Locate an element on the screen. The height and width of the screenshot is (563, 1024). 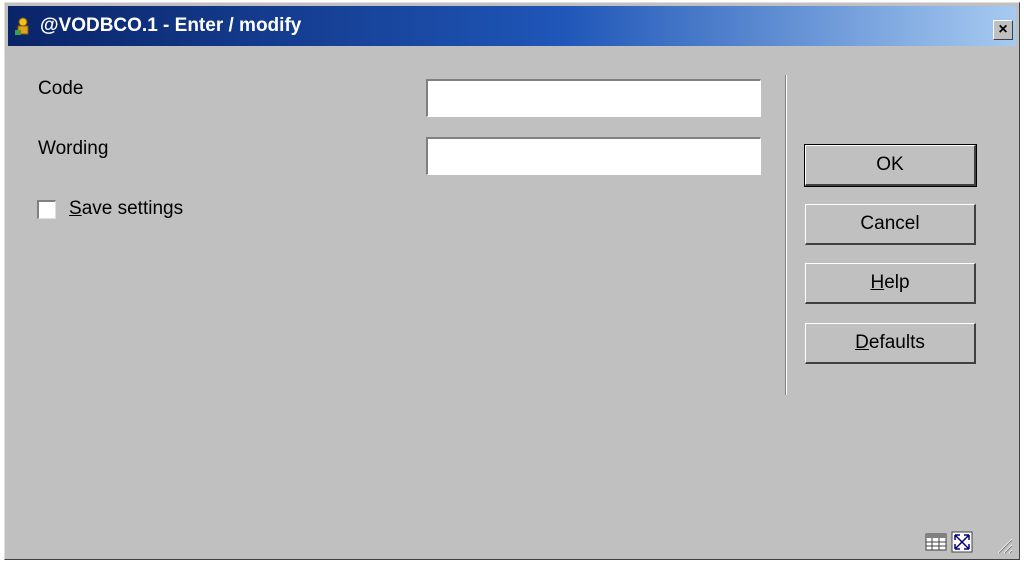
code-label: Code is located at coordinates (61, 88).